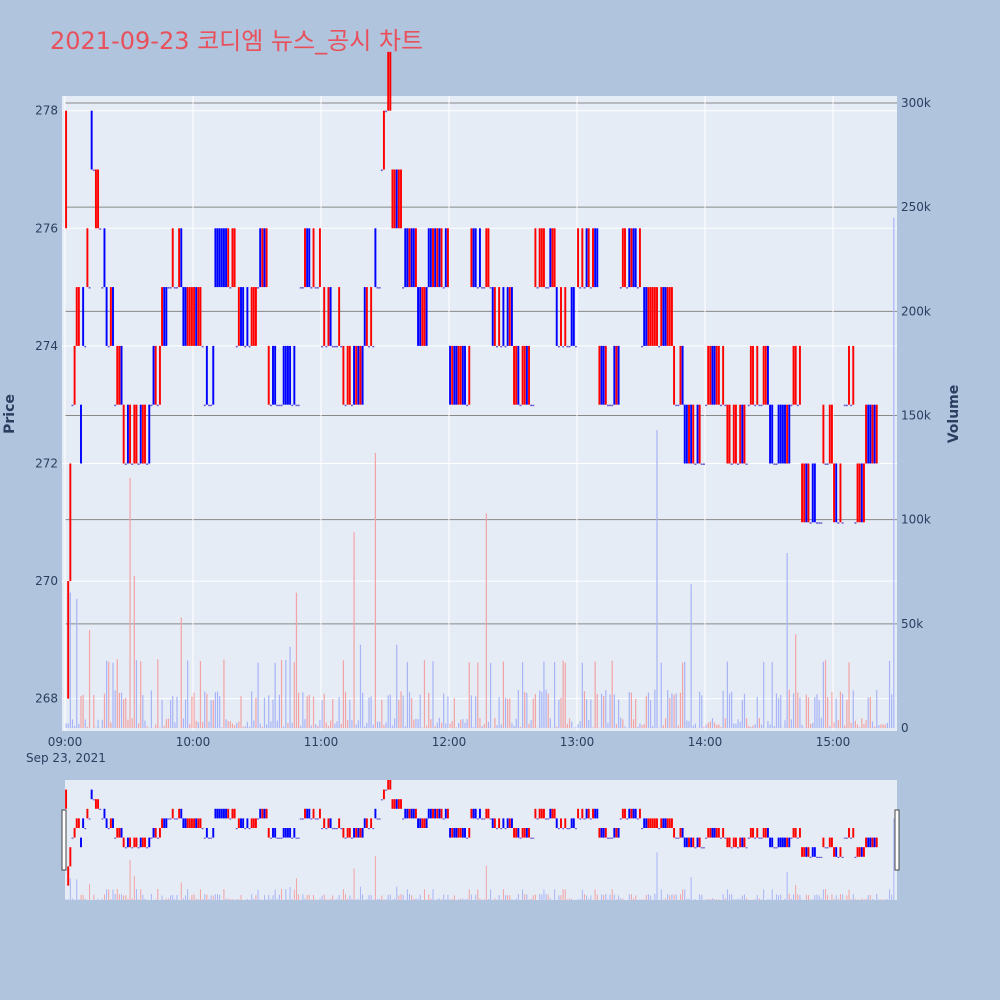 Image resolution: width=1000 pixels, height=1000 pixels. Describe the element at coordinates (480, 840) in the screenshot. I see `range-slider` at that location.